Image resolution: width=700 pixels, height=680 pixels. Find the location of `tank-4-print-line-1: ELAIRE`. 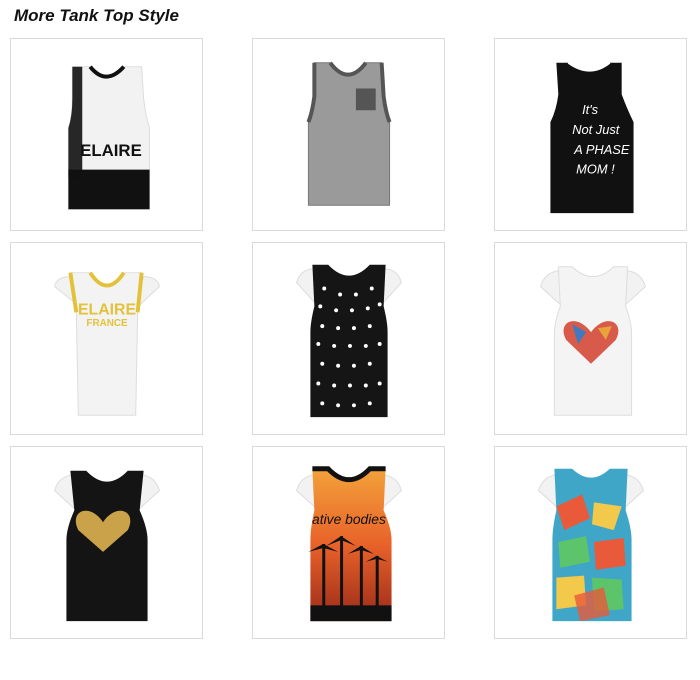

tank-4-print-line-1: ELAIRE is located at coordinates (107, 309).